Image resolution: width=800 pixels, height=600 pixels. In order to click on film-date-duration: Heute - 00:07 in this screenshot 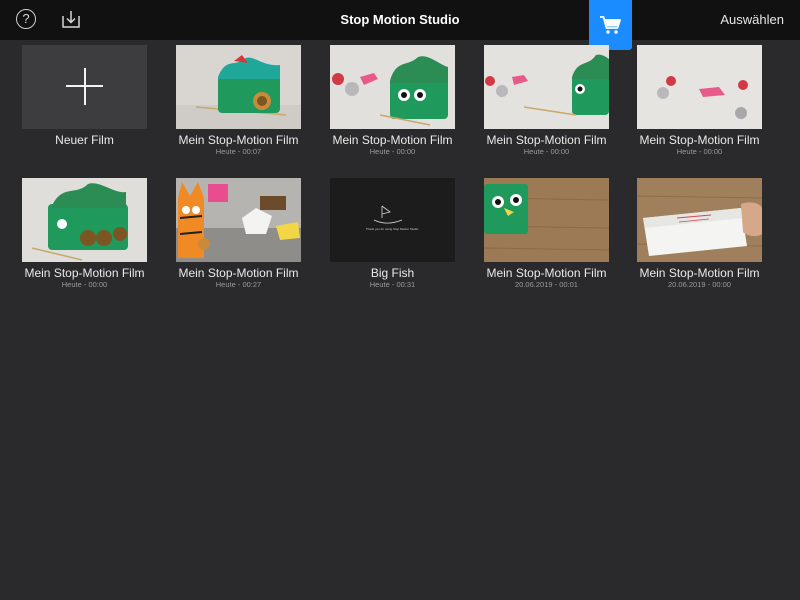, I will do `click(238, 151)`.